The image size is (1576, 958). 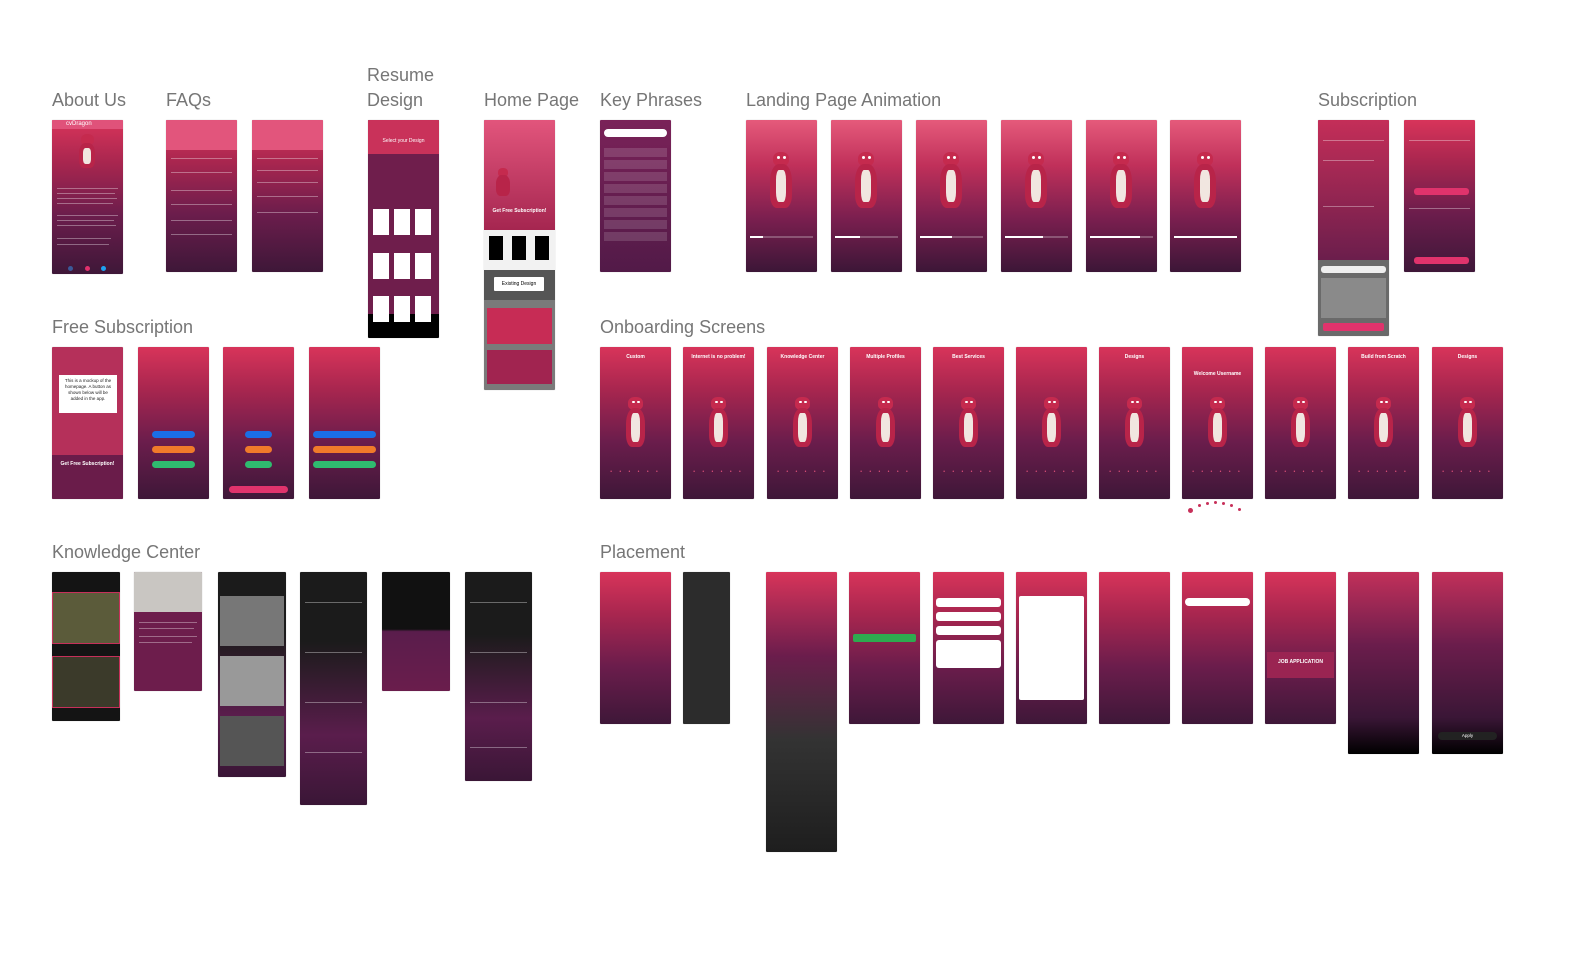 What do you see at coordinates (1217, 648) in the screenshot?
I see `placement-filter-screen` at bounding box center [1217, 648].